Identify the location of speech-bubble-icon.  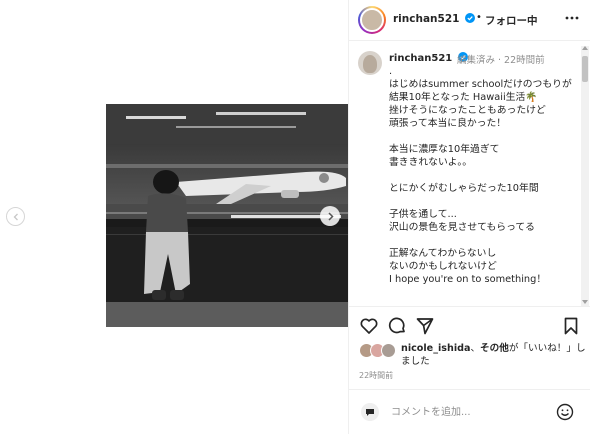
(370, 412).